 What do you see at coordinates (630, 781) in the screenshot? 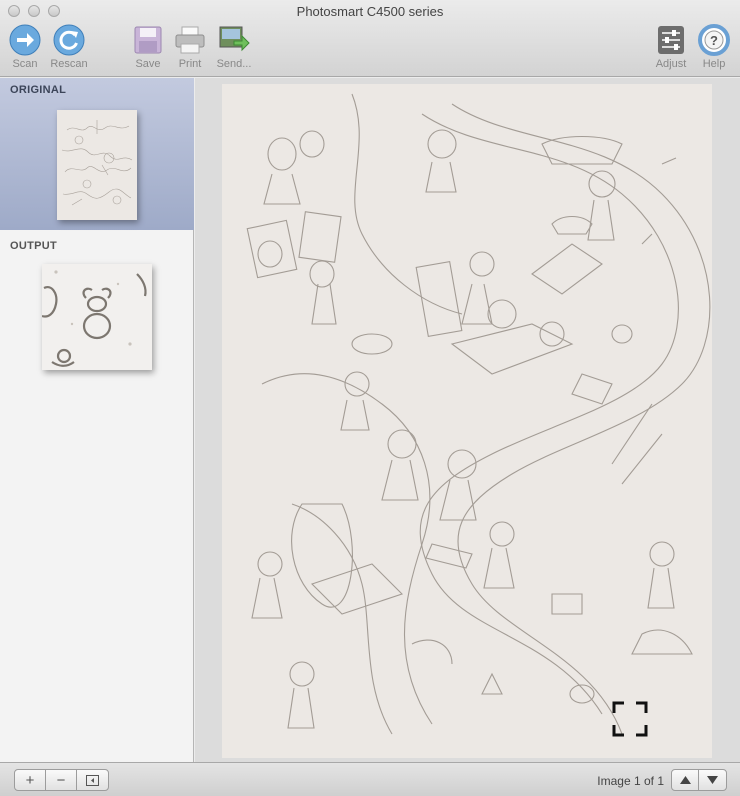
I see `image-count: Image 1 of 1` at bounding box center [630, 781].